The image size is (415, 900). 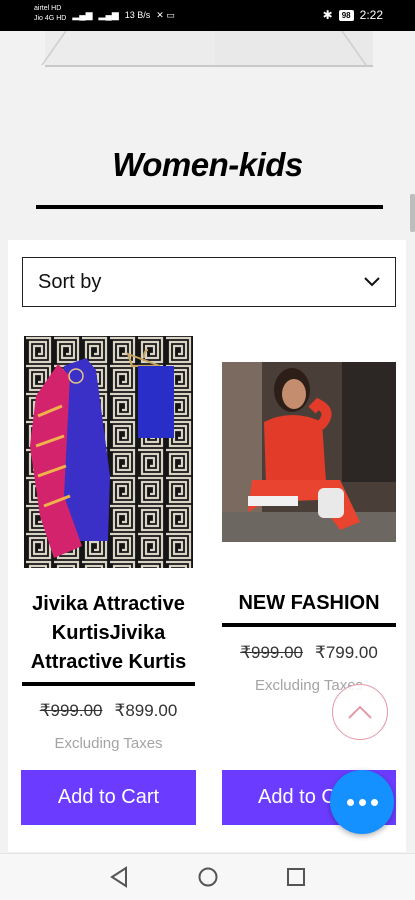 What do you see at coordinates (371, 15) in the screenshot?
I see `clock: 2:22` at bounding box center [371, 15].